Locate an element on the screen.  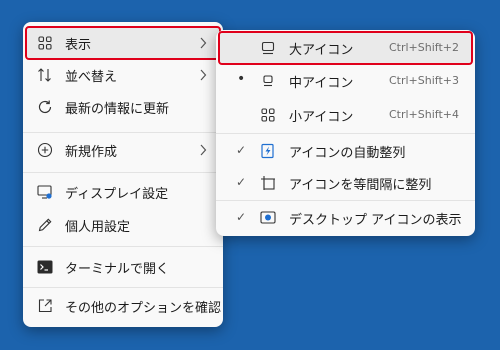
menu-item-label: ターミナルで開く is located at coordinates (117, 269).